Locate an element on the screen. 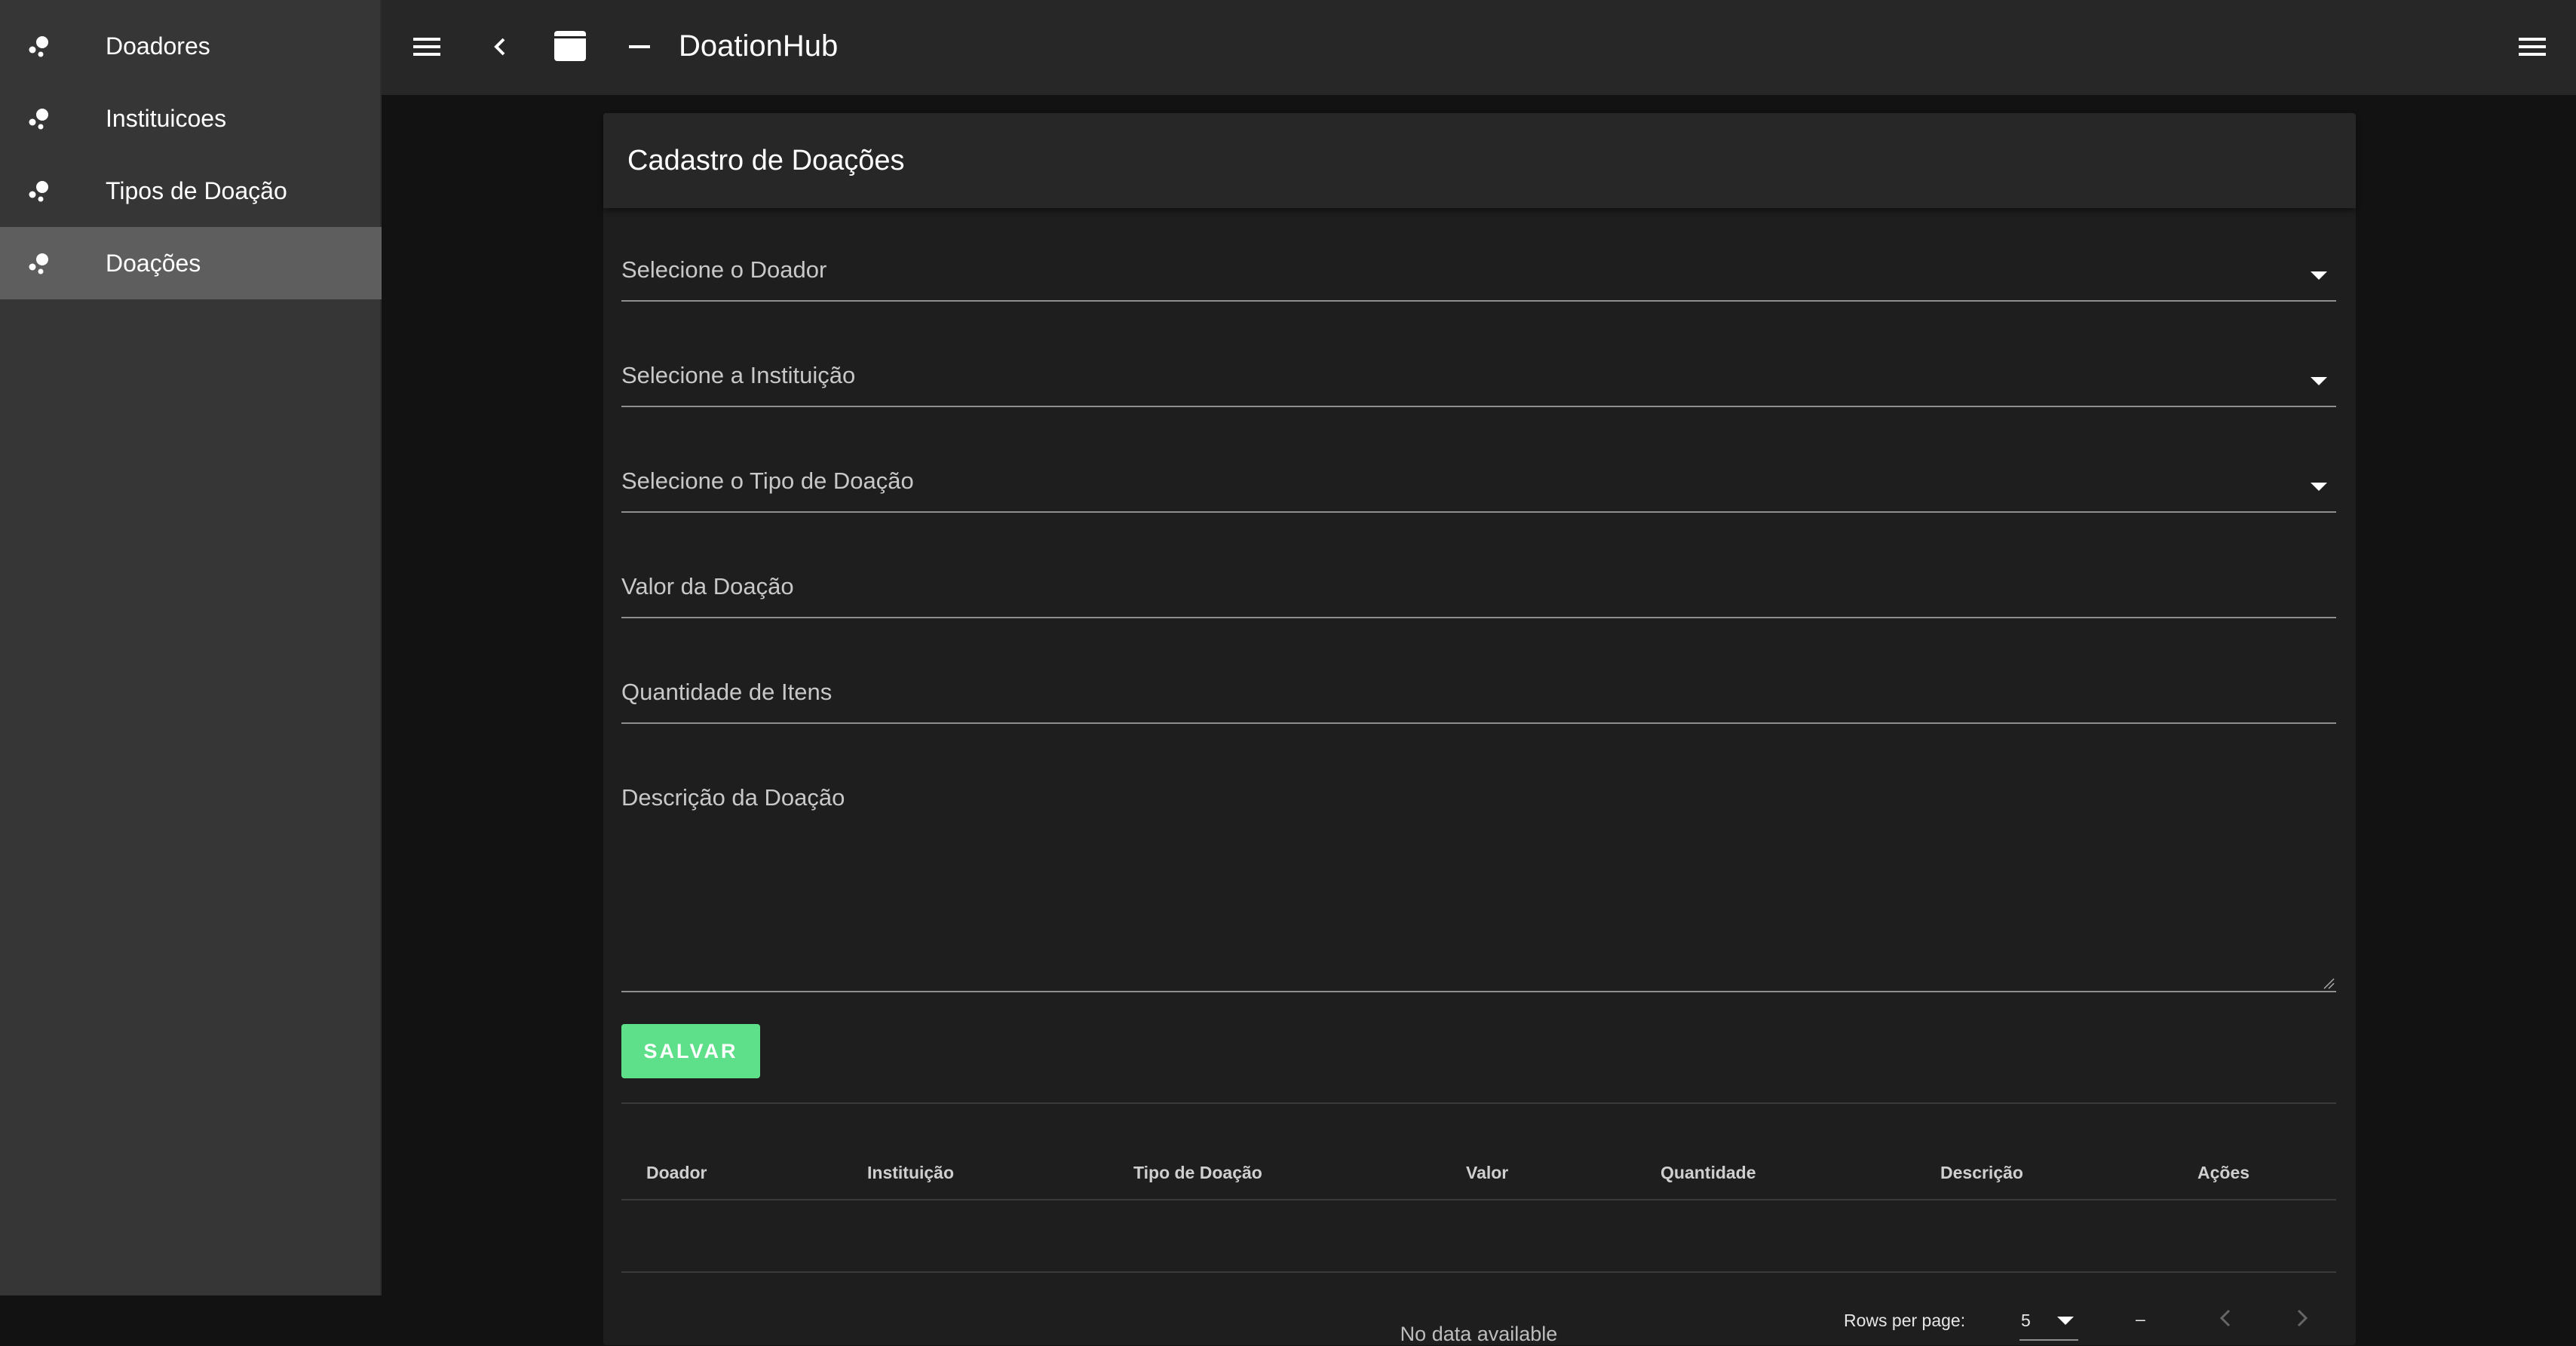 This screenshot has height=1346, width=2576. save-button: SALVAR is located at coordinates (690, 1051).